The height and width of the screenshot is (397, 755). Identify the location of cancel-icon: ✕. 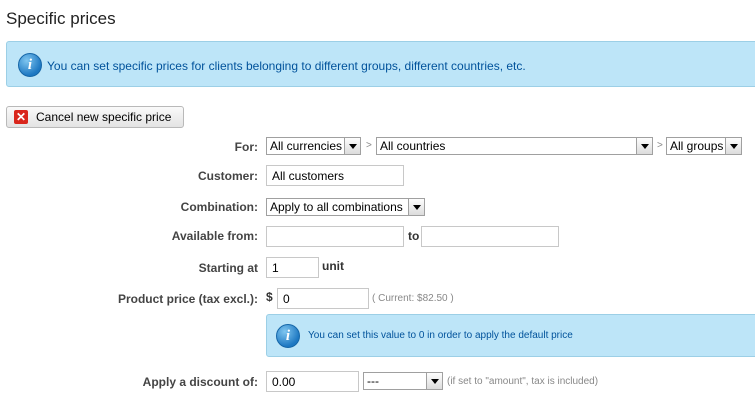
(21, 117).